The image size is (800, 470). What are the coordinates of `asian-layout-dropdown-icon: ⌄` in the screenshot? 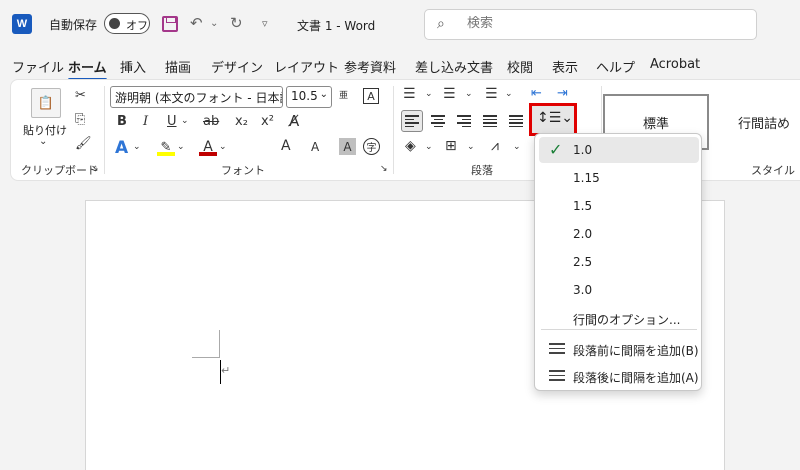 It's located at (517, 147).